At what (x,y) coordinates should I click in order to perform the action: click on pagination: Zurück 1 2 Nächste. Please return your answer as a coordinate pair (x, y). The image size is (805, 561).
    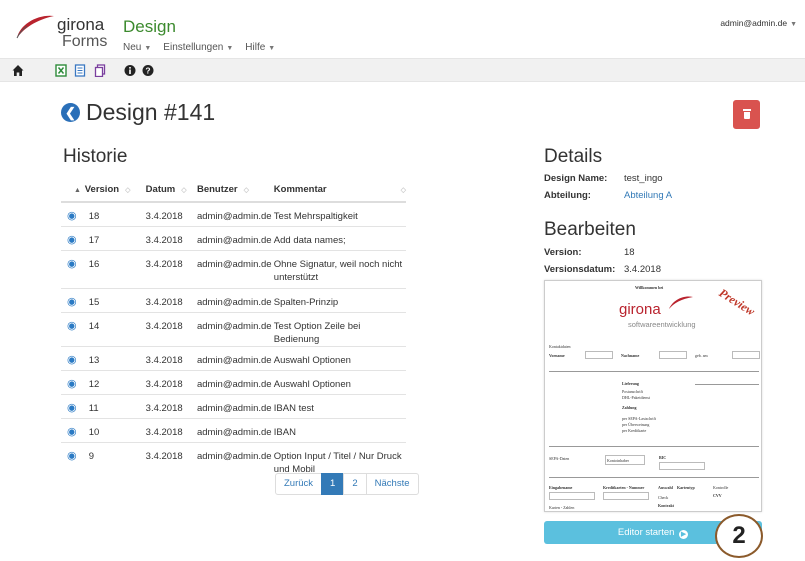
    Looking at the image, I should click on (347, 484).